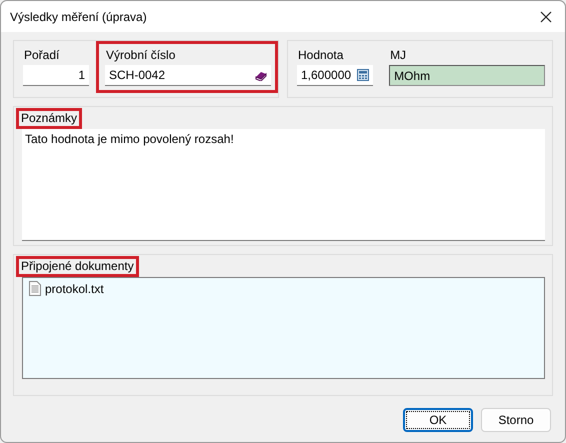  Describe the element at coordinates (438, 420) in the screenshot. I see `dialog-button: OK` at that location.